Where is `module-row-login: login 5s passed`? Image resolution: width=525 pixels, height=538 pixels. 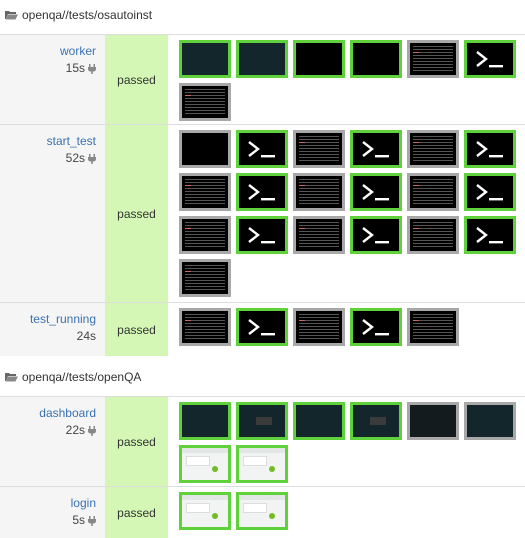
module-row-login: login 5s passed is located at coordinates (262, 512).